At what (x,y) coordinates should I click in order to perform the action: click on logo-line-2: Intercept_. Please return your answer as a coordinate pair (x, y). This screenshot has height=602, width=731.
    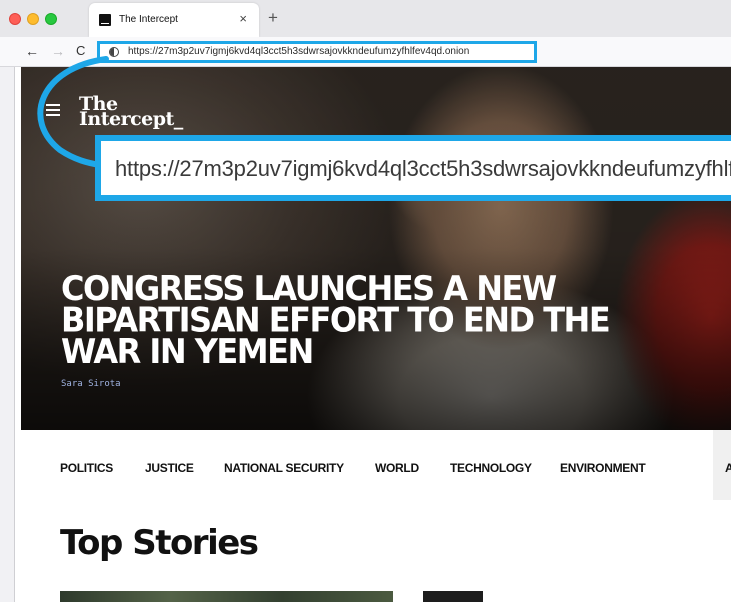
    Looking at the image, I should click on (131, 119).